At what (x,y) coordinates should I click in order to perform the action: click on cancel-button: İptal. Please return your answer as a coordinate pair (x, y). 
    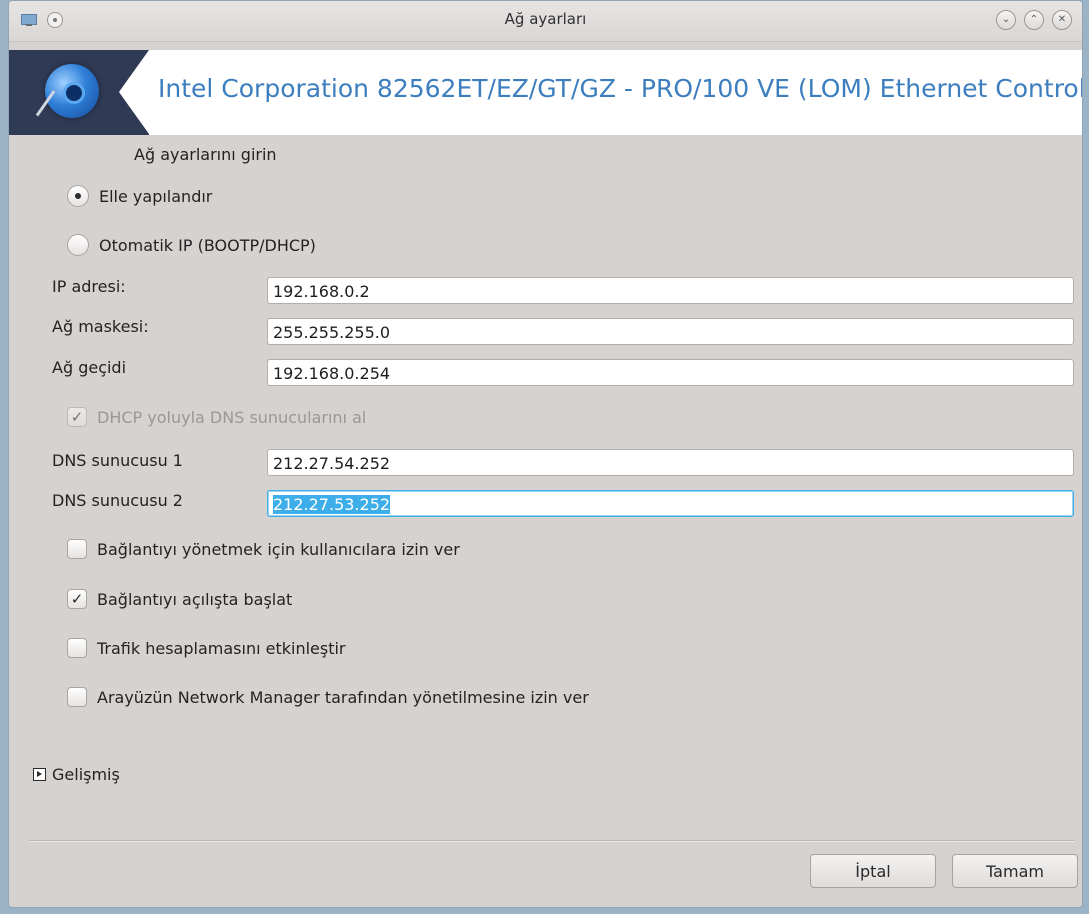
    Looking at the image, I should click on (873, 871).